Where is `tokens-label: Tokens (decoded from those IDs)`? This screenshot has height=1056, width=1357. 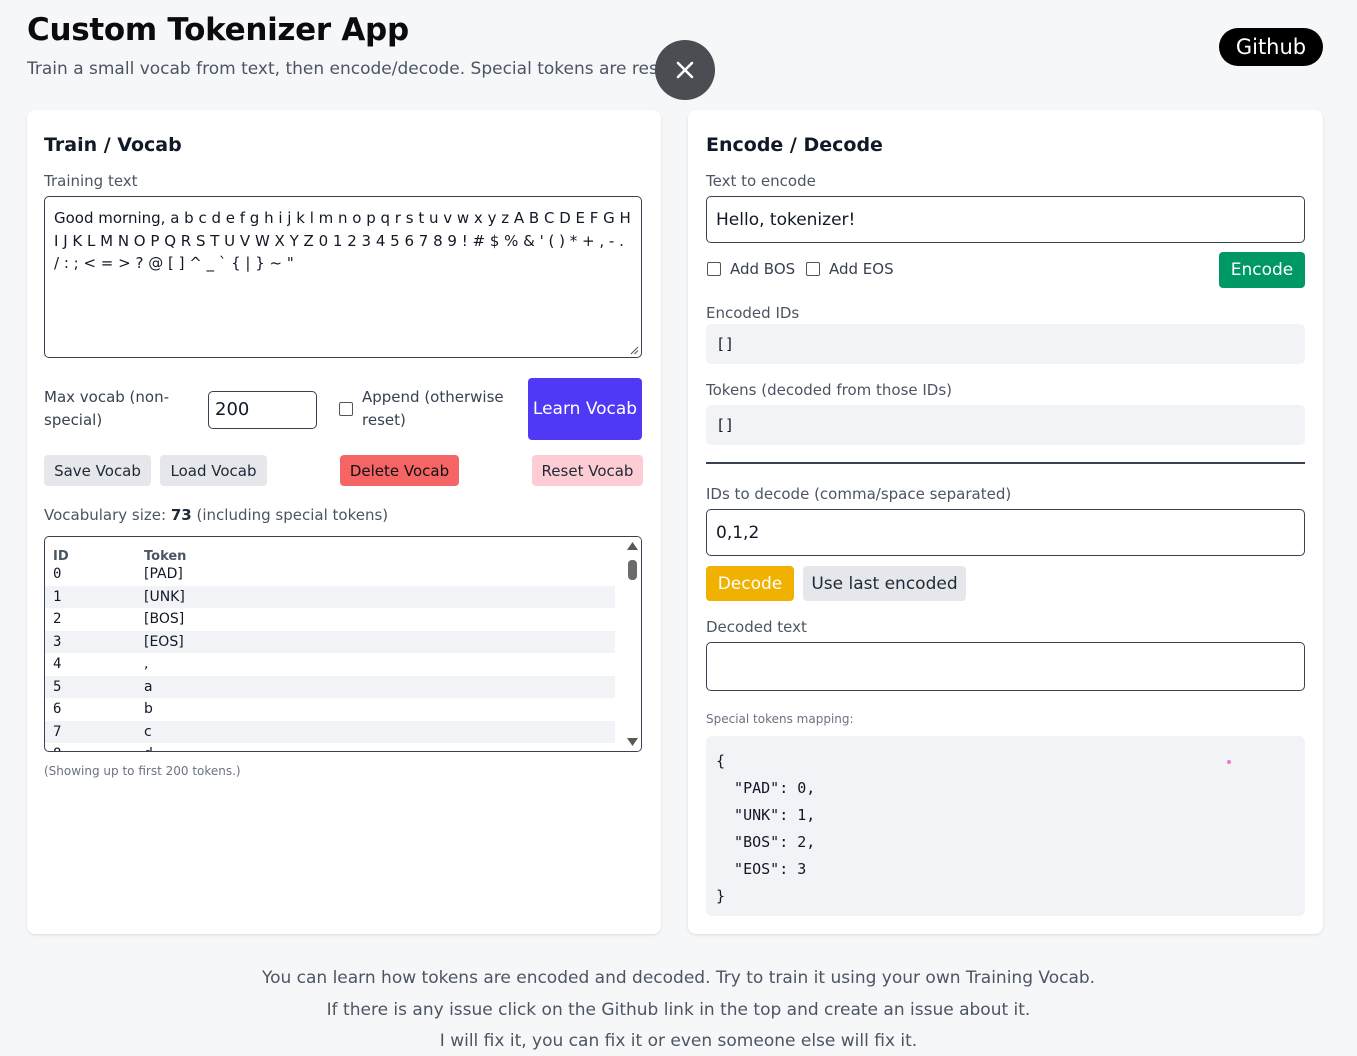
tokens-label: Tokens (decoded from those IDs) is located at coordinates (829, 390).